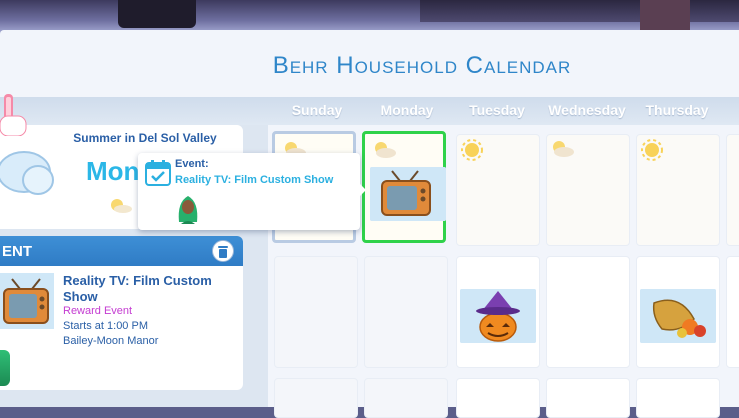 The width and height of the screenshot is (739, 418). What do you see at coordinates (422, 65) in the screenshot?
I see `calendar-title: Behr Household Calendar` at bounding box center [422, 65].